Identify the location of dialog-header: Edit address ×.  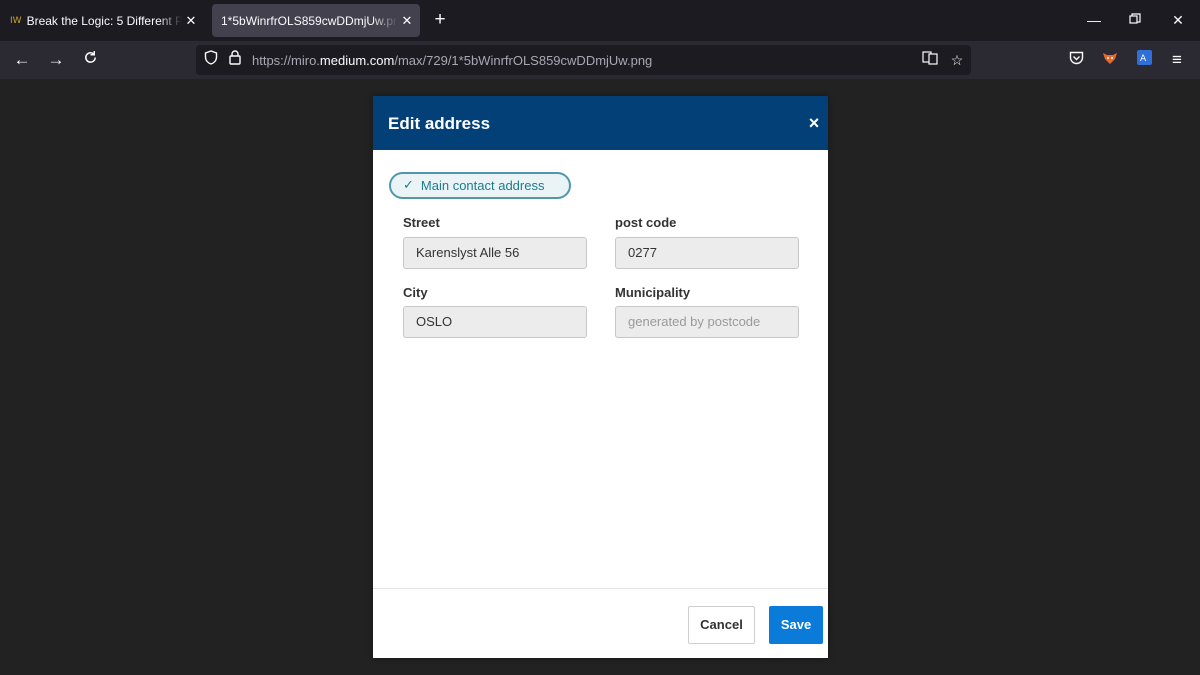
(600, 123).